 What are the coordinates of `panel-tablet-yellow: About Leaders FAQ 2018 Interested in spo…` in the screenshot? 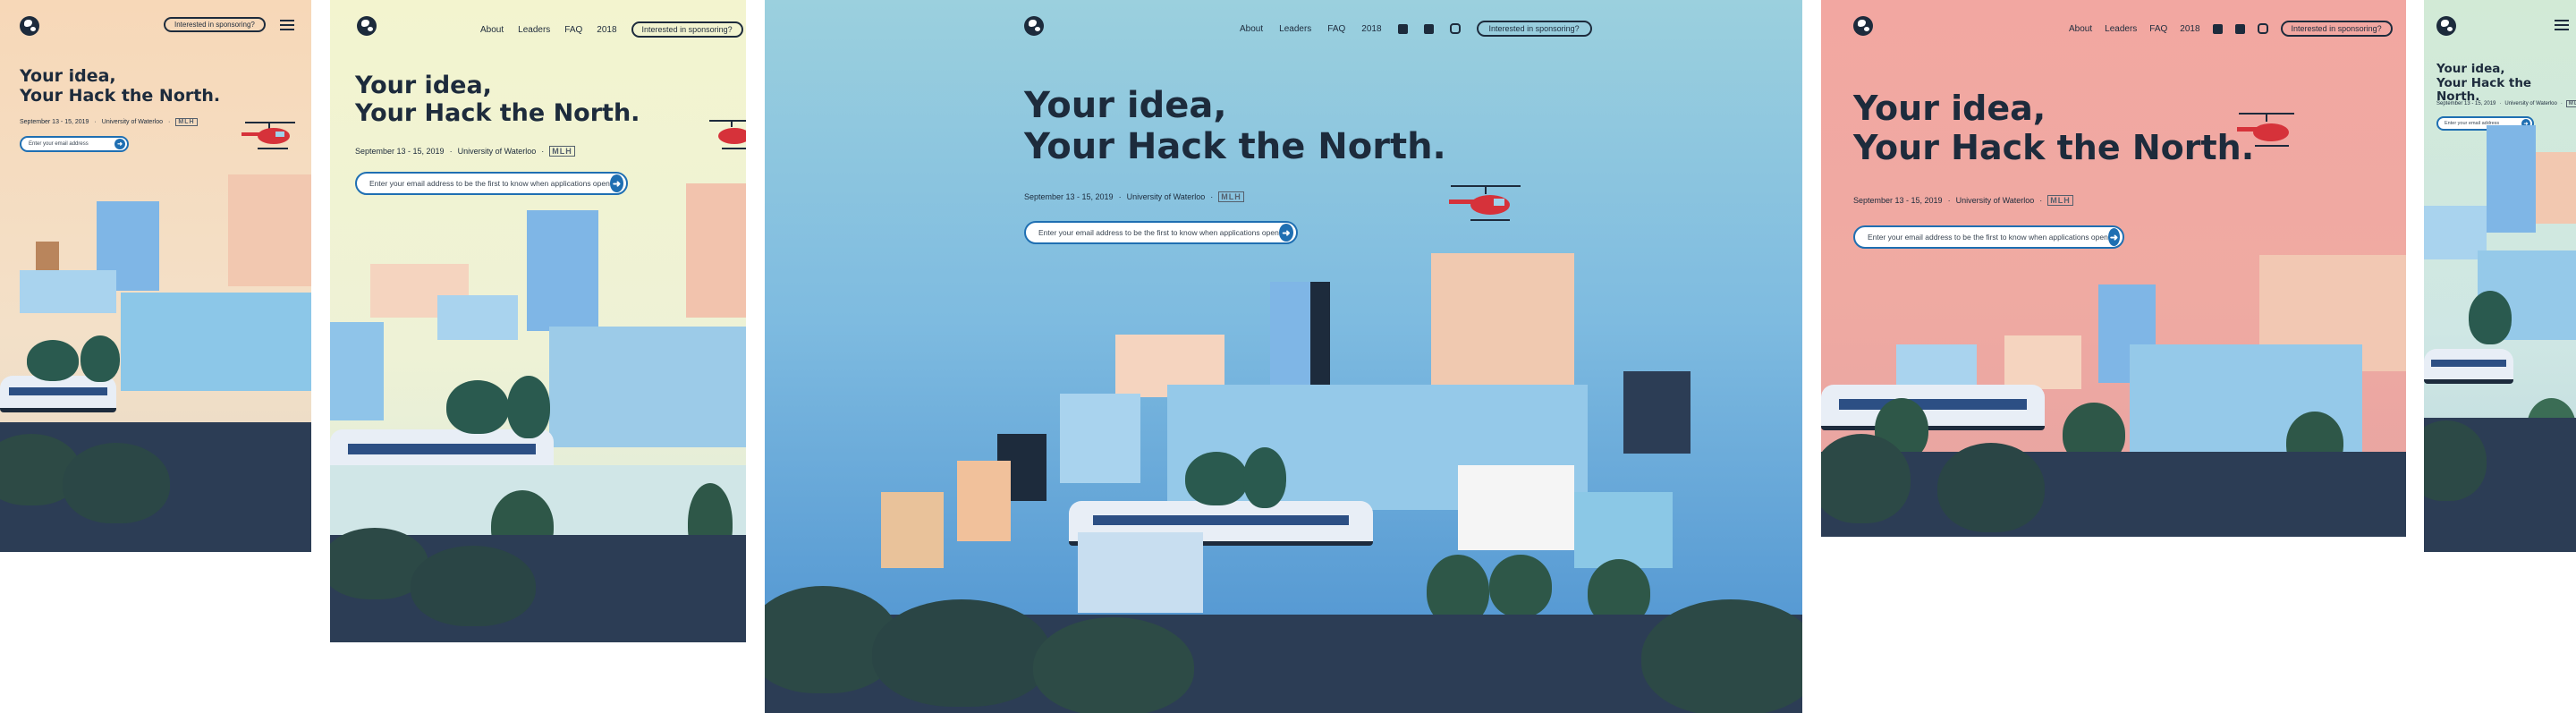 It's located at (538, 321).